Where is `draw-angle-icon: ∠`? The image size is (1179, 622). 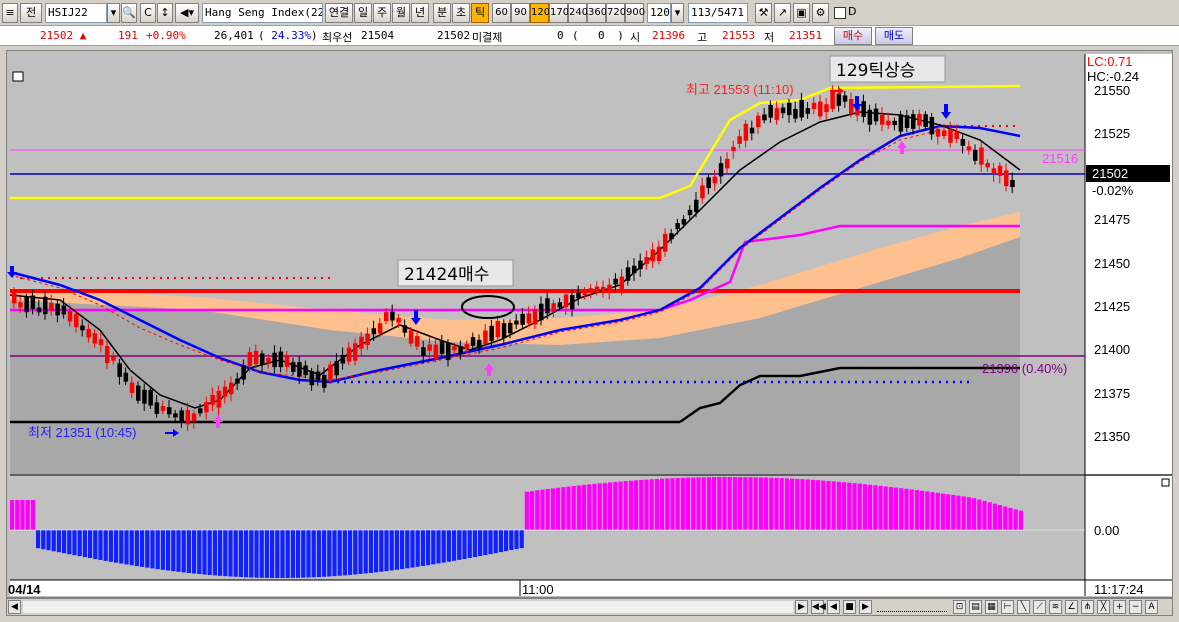
draw-angle-icon: ∠ is located at coordinates (1071, 607).